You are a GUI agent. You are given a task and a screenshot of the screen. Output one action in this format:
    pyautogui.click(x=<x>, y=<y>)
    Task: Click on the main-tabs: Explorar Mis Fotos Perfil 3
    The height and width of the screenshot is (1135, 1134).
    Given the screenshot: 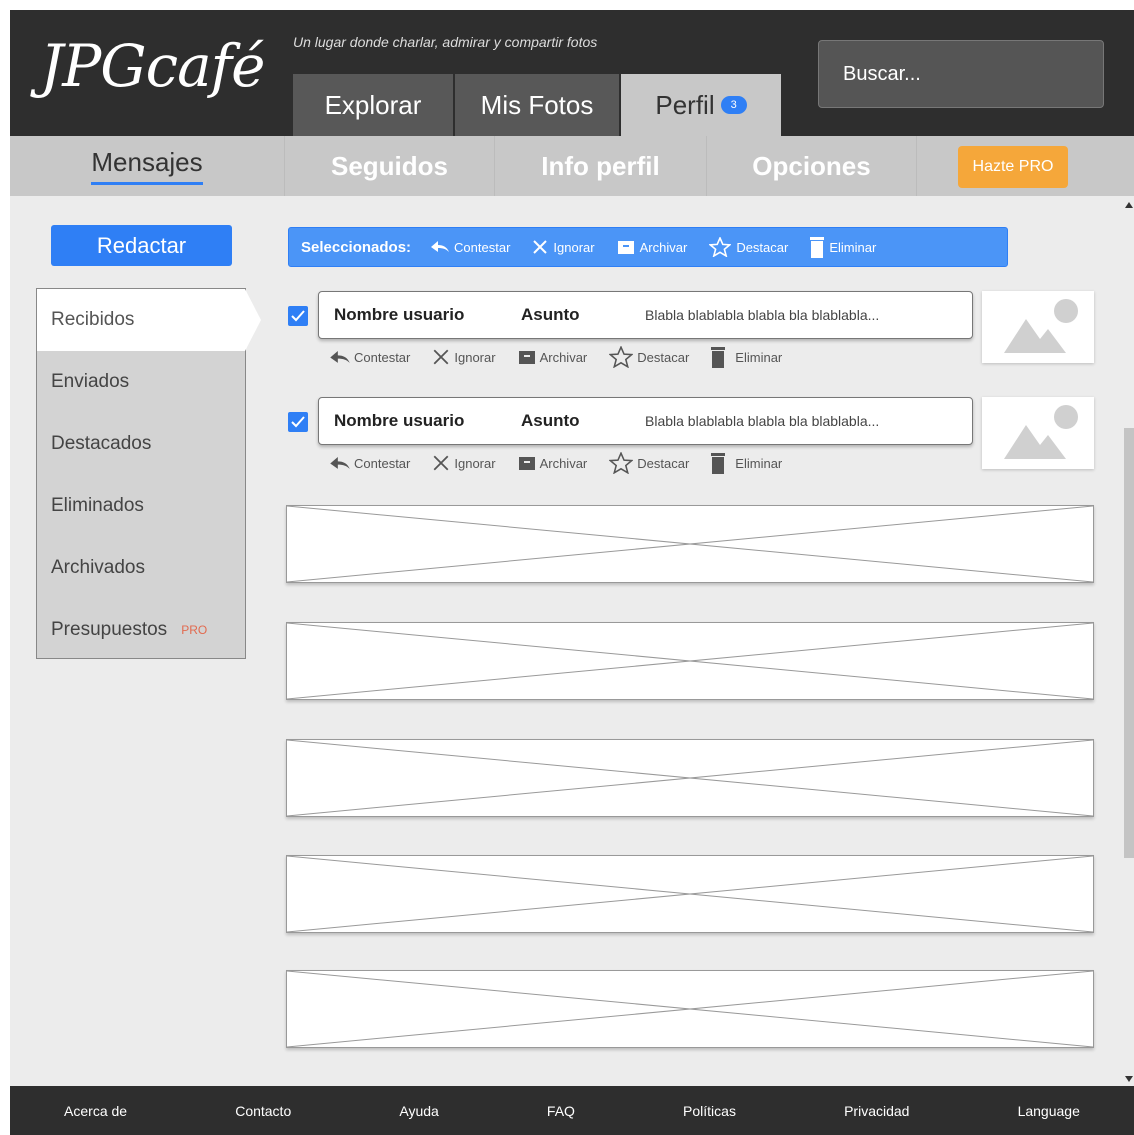 What is the action you would take?
    pyautogui.click(x=538, y=105)
    